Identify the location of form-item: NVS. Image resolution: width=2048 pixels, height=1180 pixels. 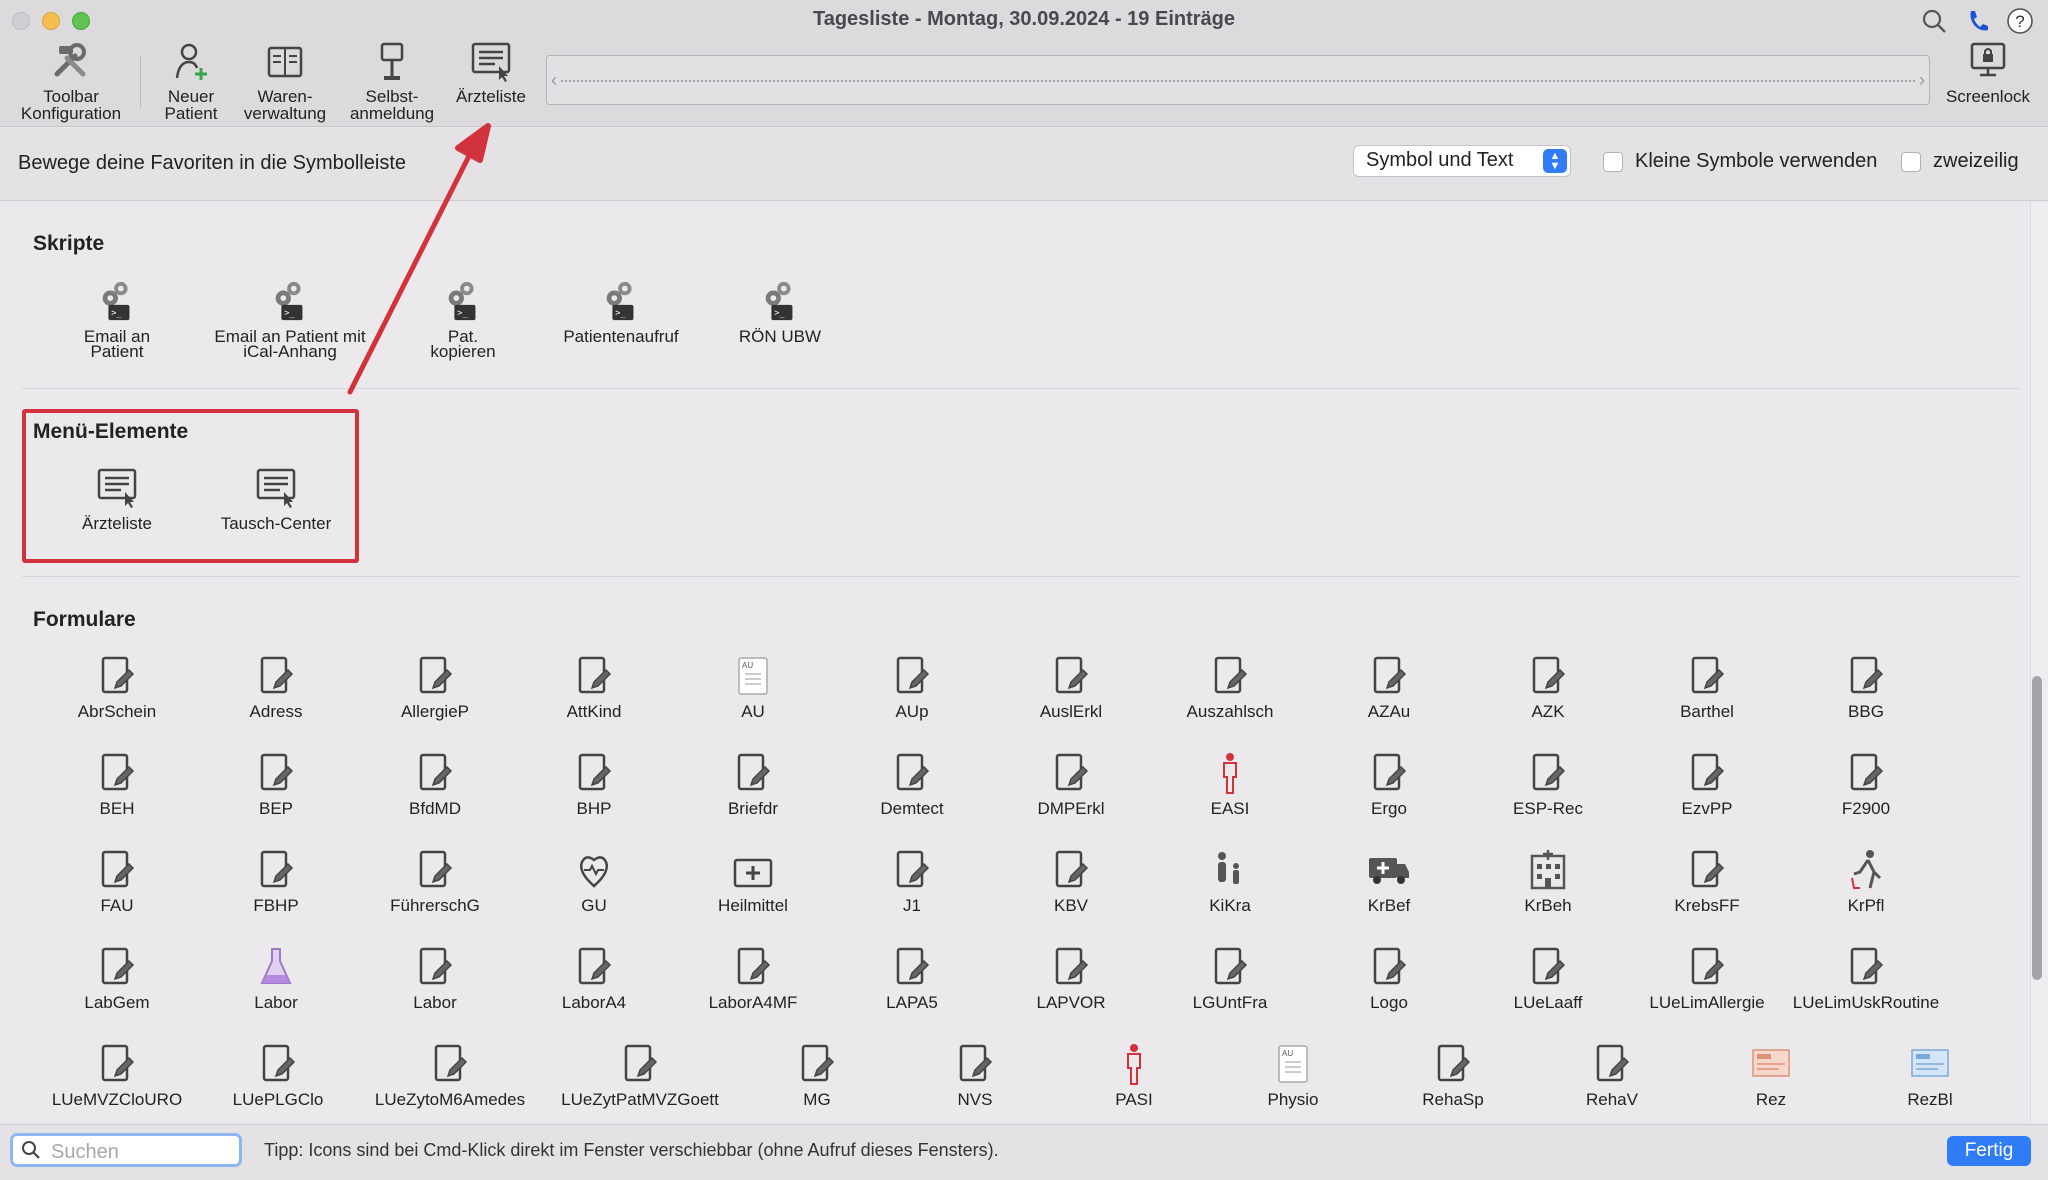
(975, 1075).